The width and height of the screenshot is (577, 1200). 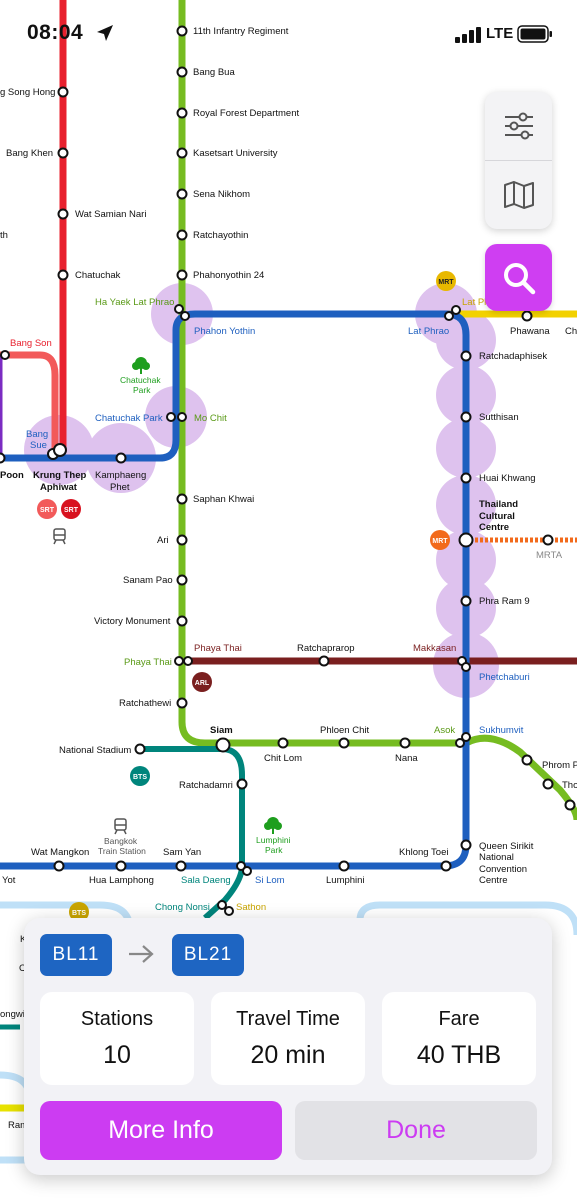 What do you see at coordinates (38, 445) in the screenshot?
I see `station-label: Sue` at bounding box center [38, 445].